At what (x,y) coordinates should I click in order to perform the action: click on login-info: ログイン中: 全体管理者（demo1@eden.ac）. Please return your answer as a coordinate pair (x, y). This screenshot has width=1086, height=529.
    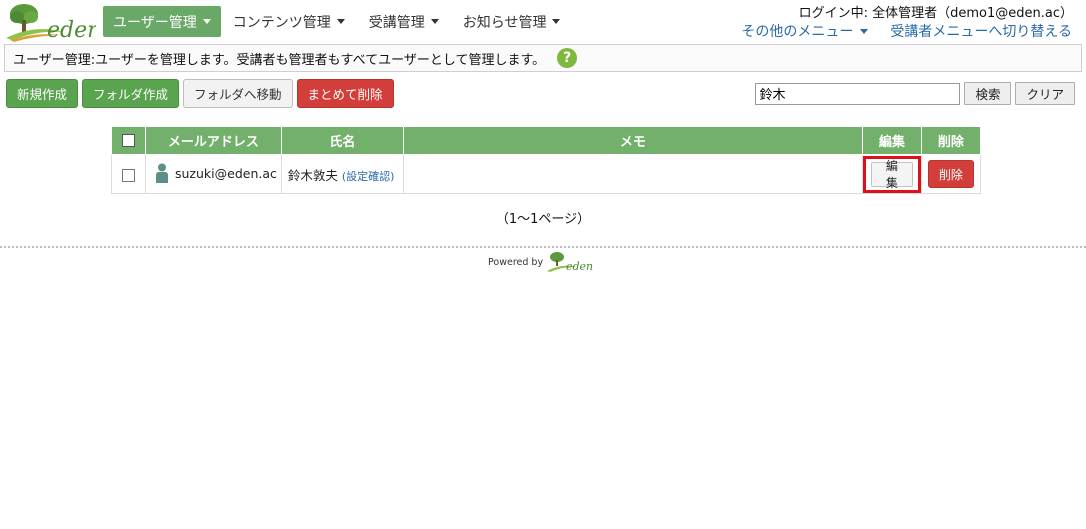
    Looking at the image, I should click on (935, 13).